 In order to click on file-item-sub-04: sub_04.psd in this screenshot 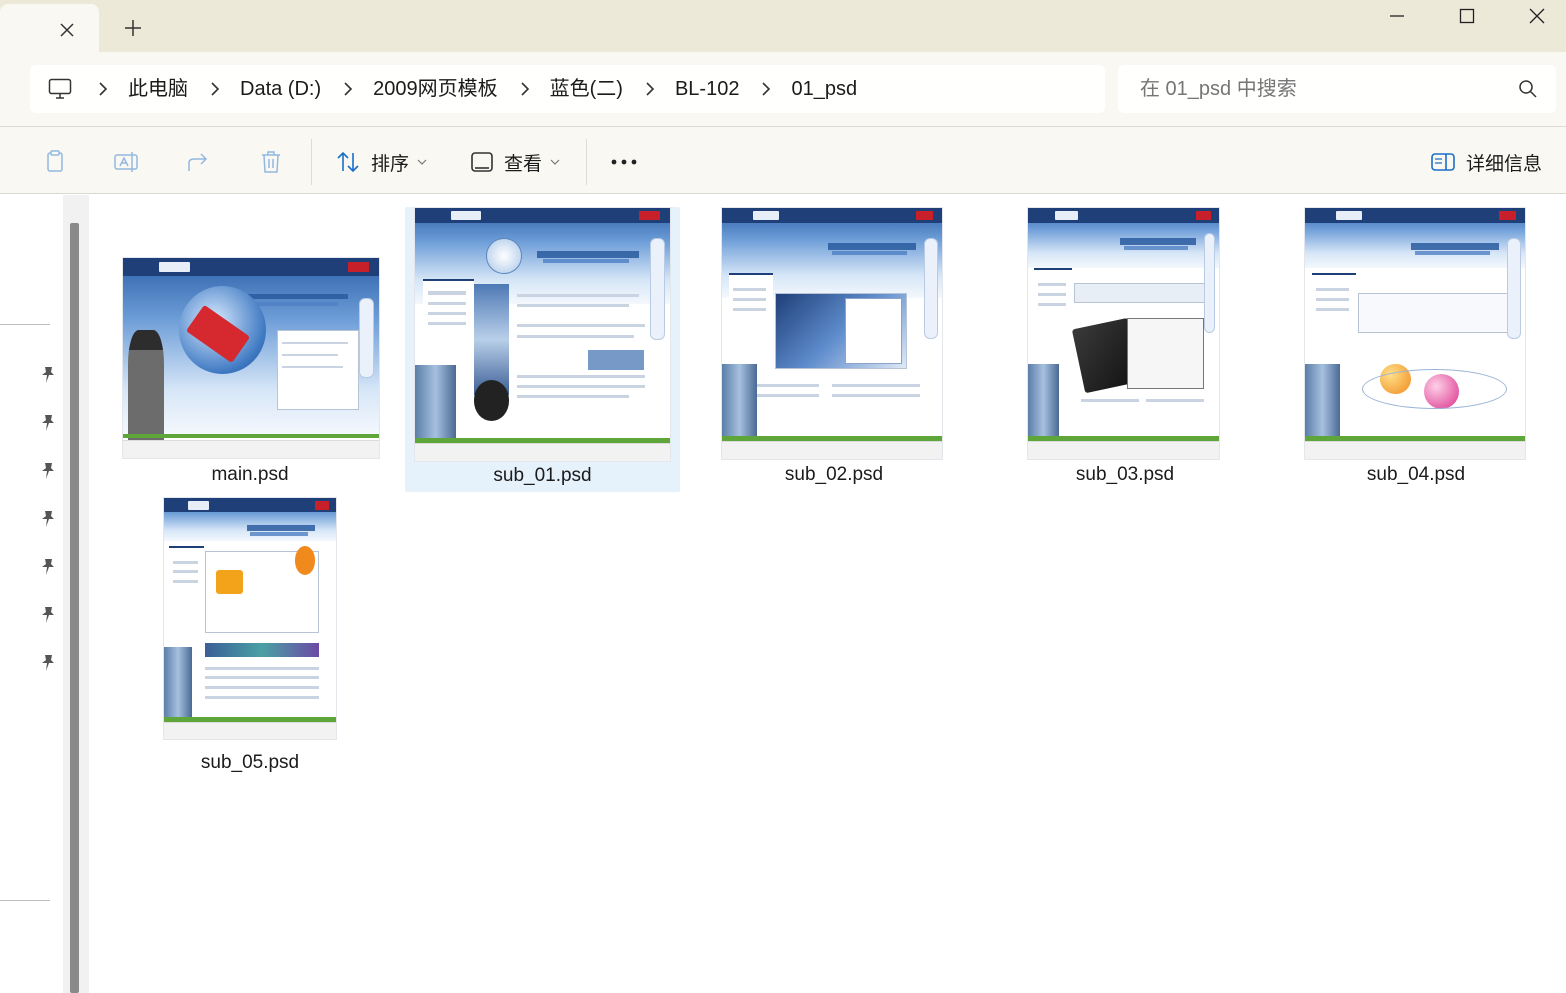, I will do `click(1416, 349)`.